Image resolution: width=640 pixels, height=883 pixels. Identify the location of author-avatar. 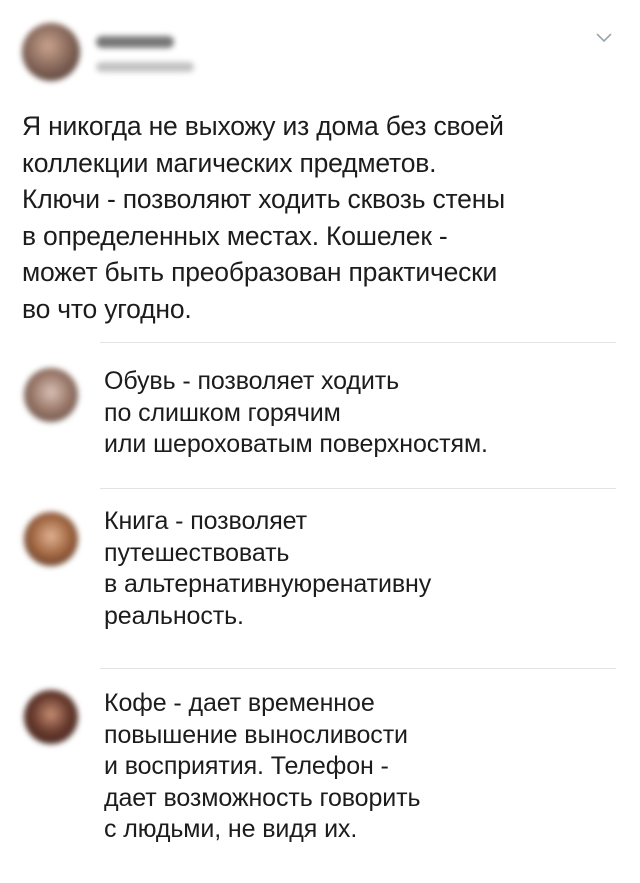
(51, 52).